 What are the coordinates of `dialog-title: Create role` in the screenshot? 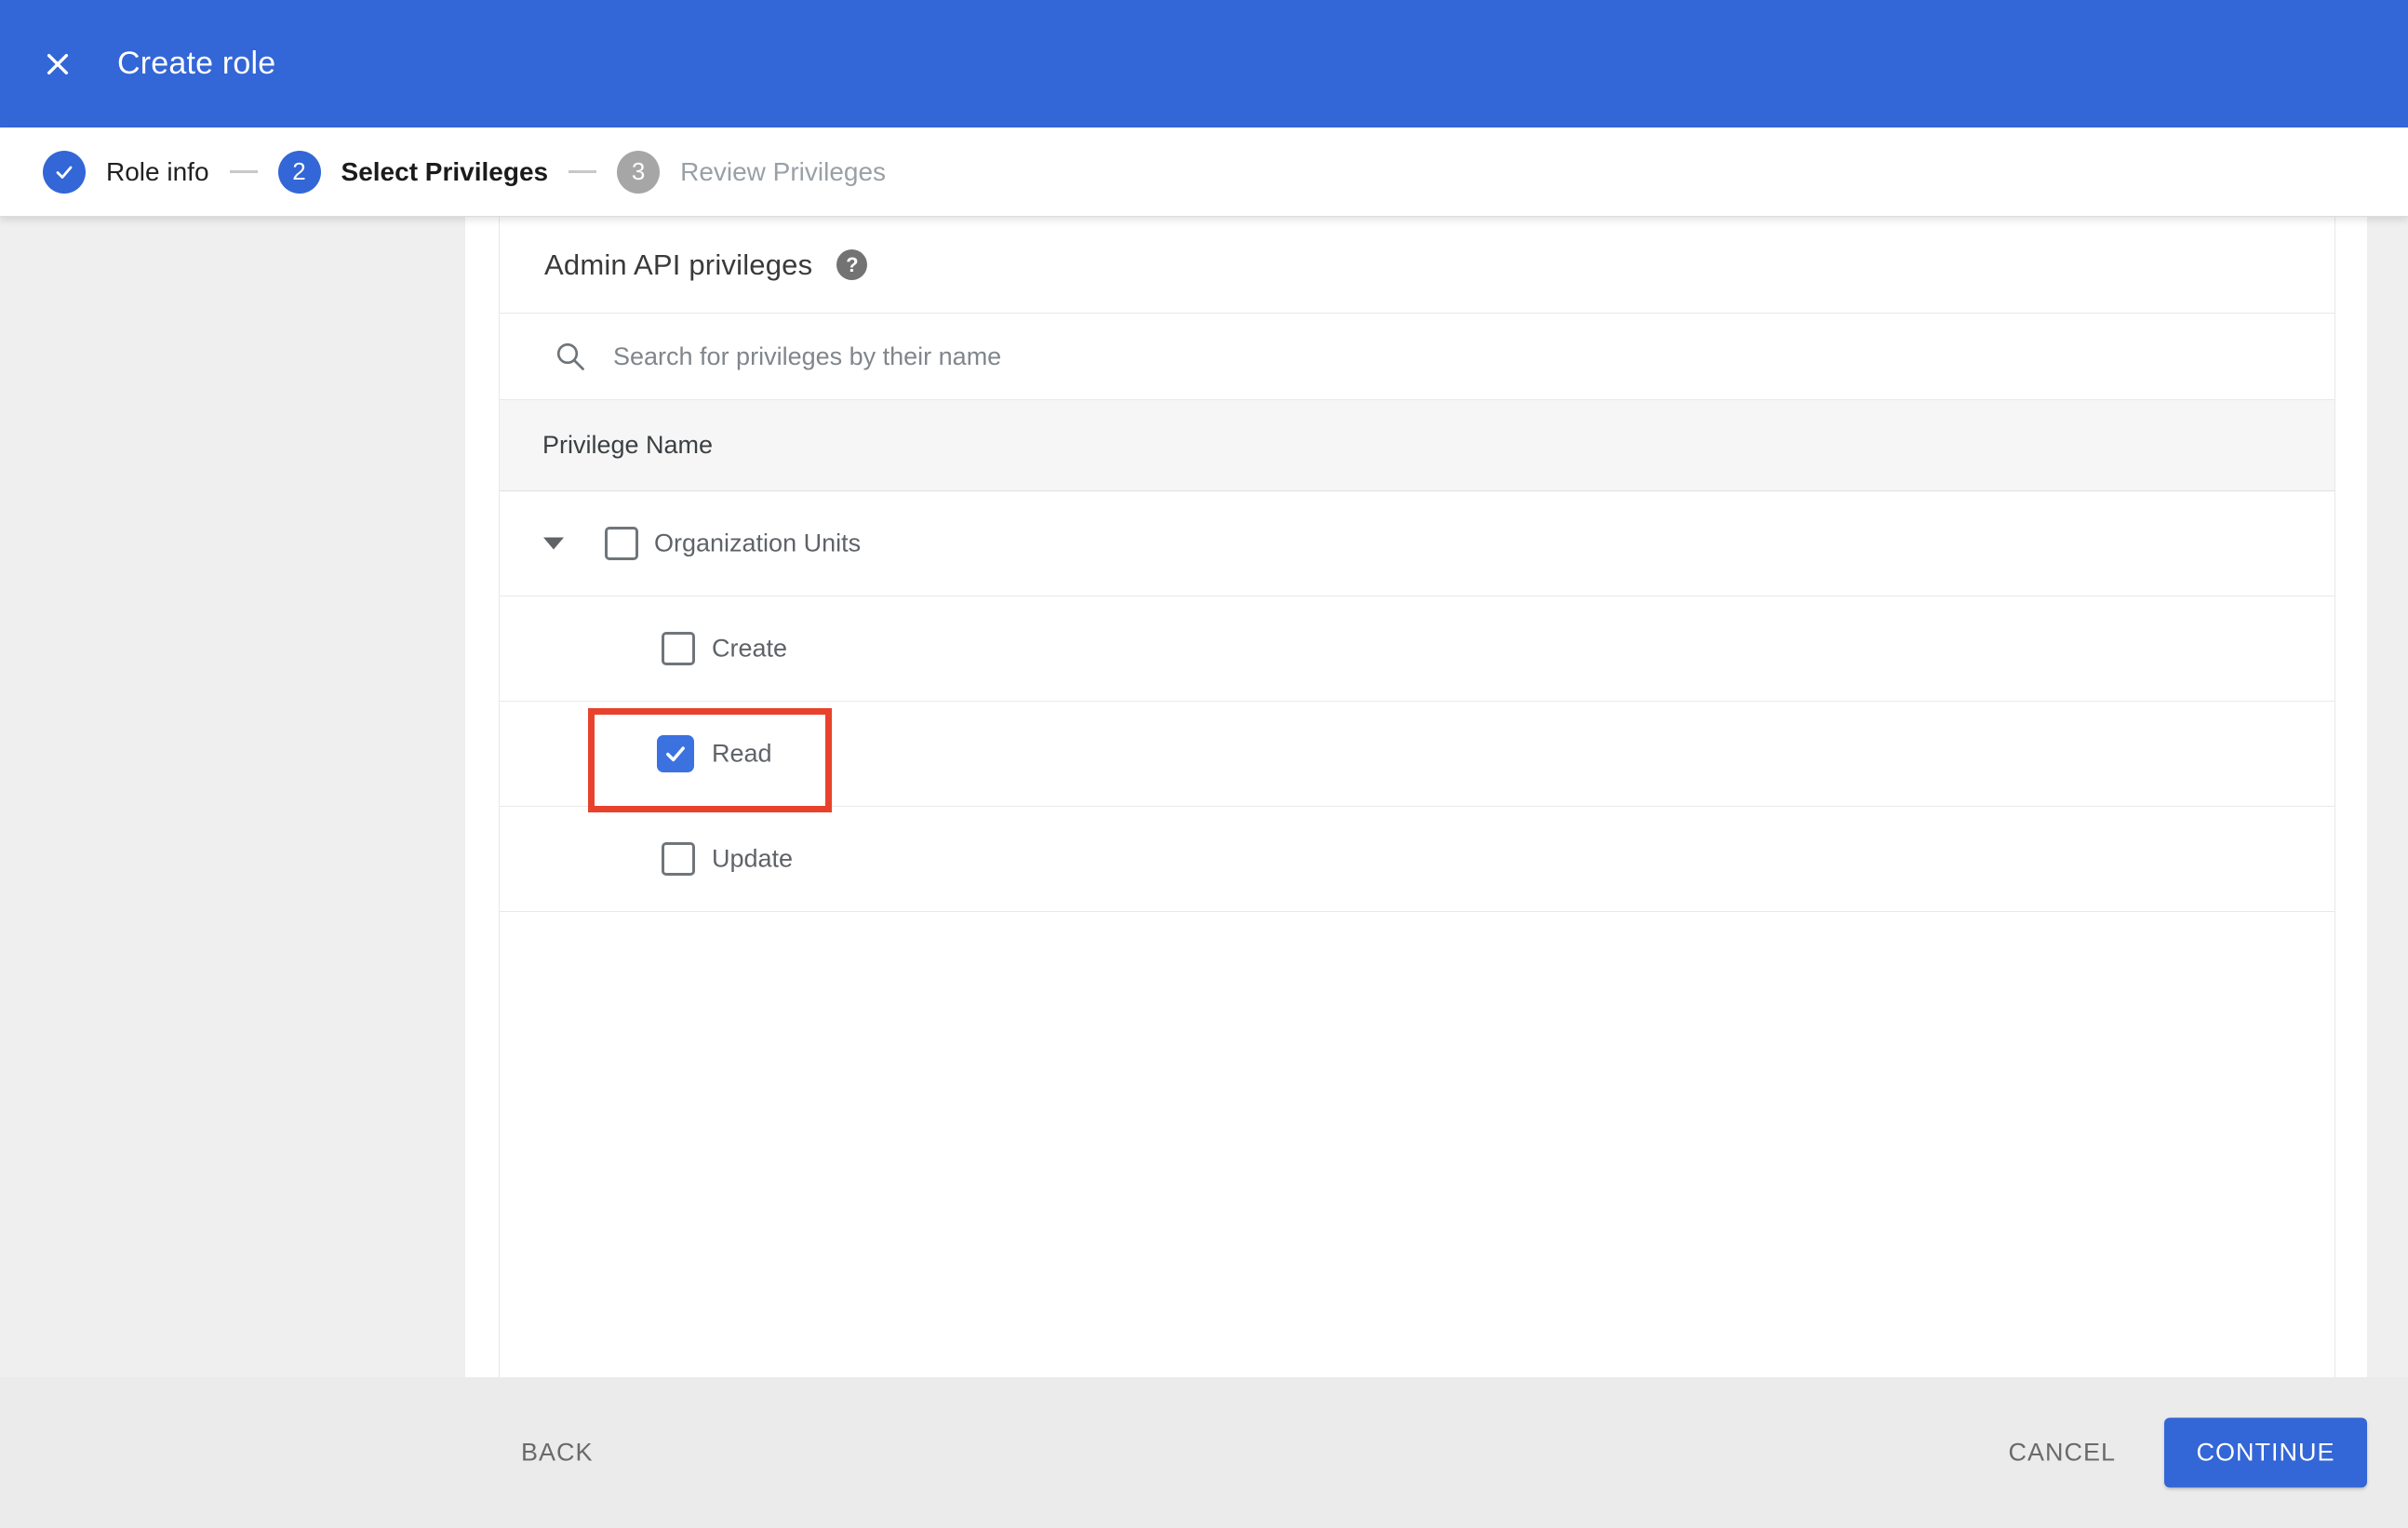 It's located at (197, 63).